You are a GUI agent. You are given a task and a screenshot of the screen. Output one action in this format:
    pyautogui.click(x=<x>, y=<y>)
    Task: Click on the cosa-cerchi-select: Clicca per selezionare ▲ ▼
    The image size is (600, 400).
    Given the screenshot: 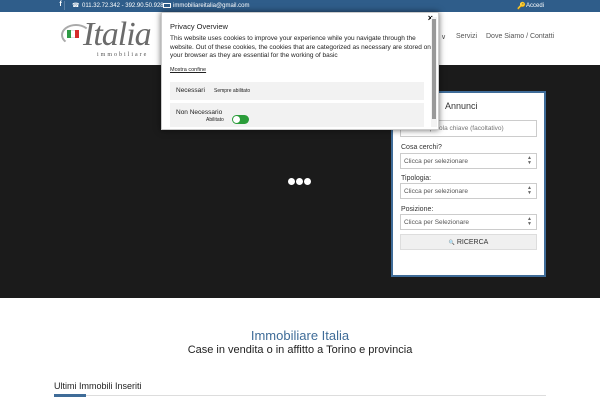 What is the action you would take?
    pyautogui.click(x=468, y=161)
    